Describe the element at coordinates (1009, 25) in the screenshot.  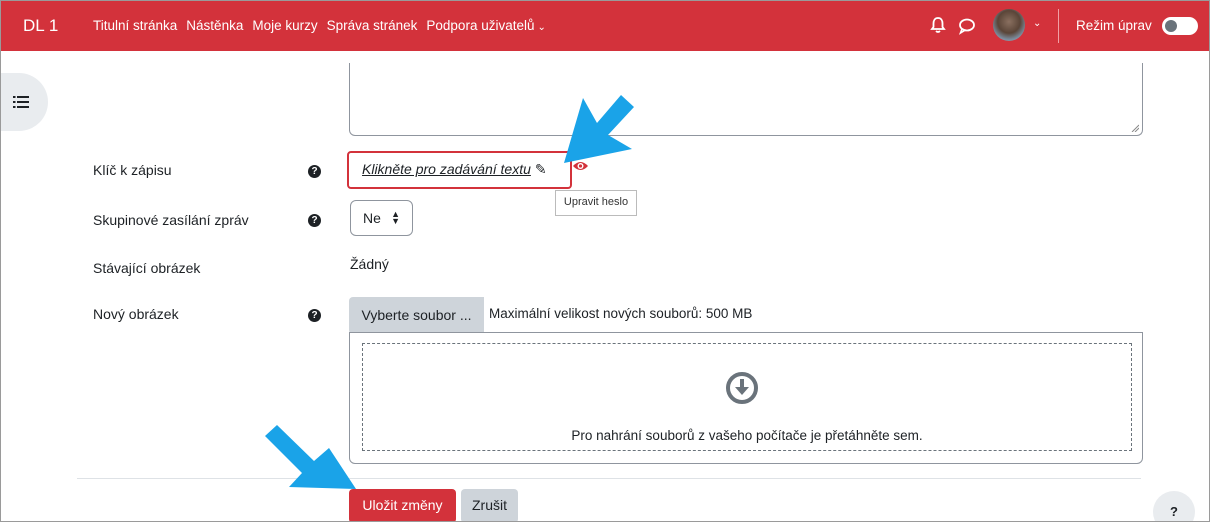
I see `avatar` at that location.